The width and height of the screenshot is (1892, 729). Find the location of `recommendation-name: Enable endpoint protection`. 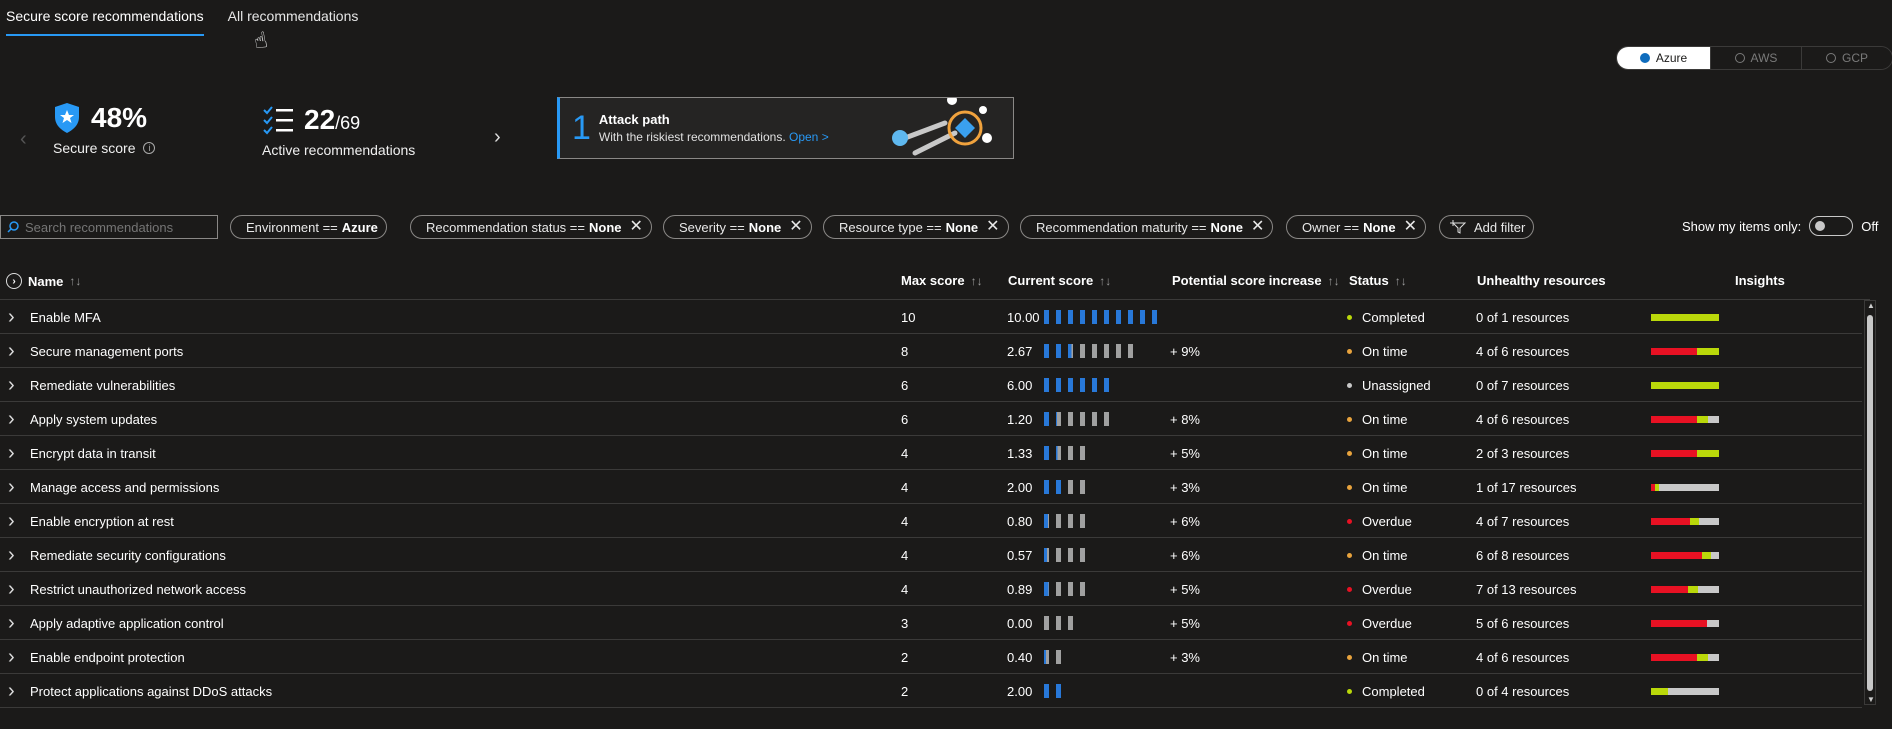

recommendation-name: Enable endpoint protection is located at coordinates (107, 657).